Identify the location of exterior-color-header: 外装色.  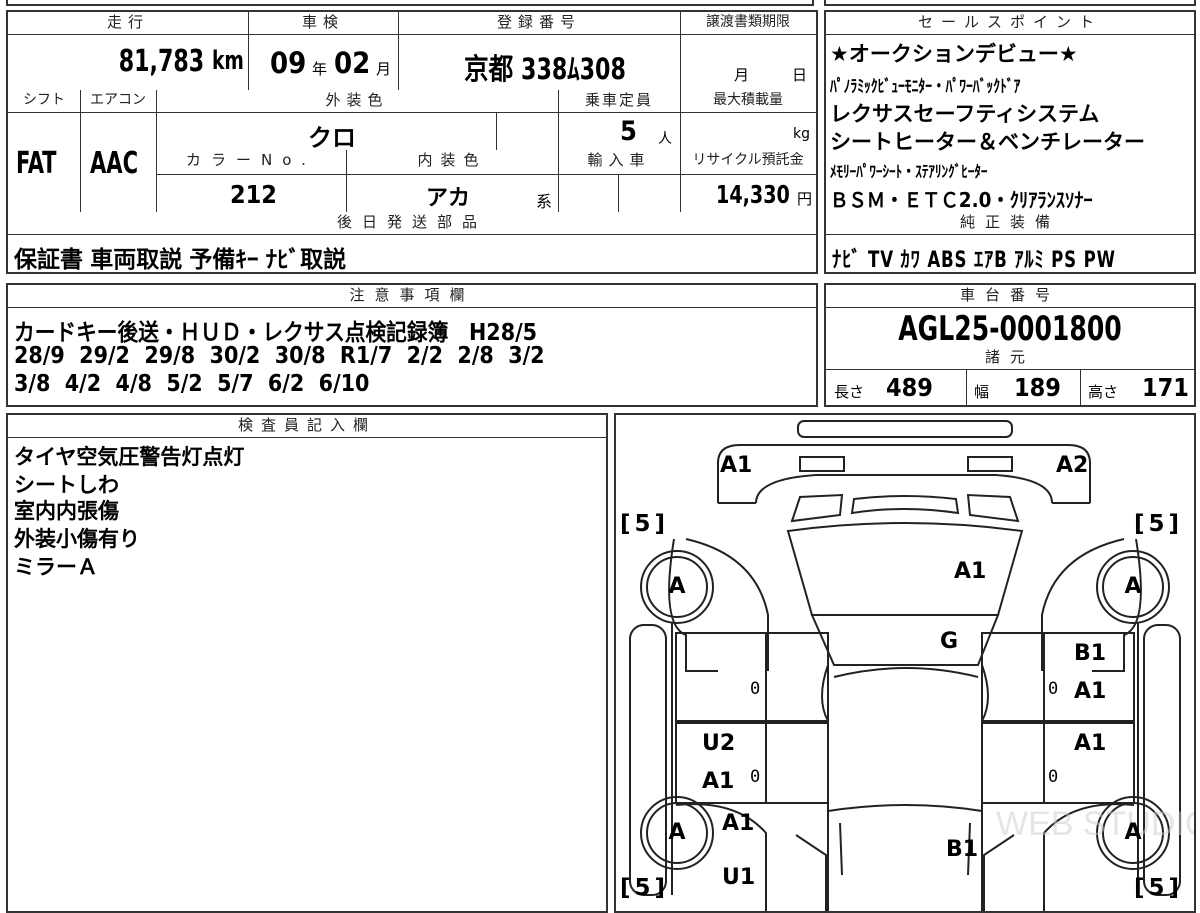
(357, 101).